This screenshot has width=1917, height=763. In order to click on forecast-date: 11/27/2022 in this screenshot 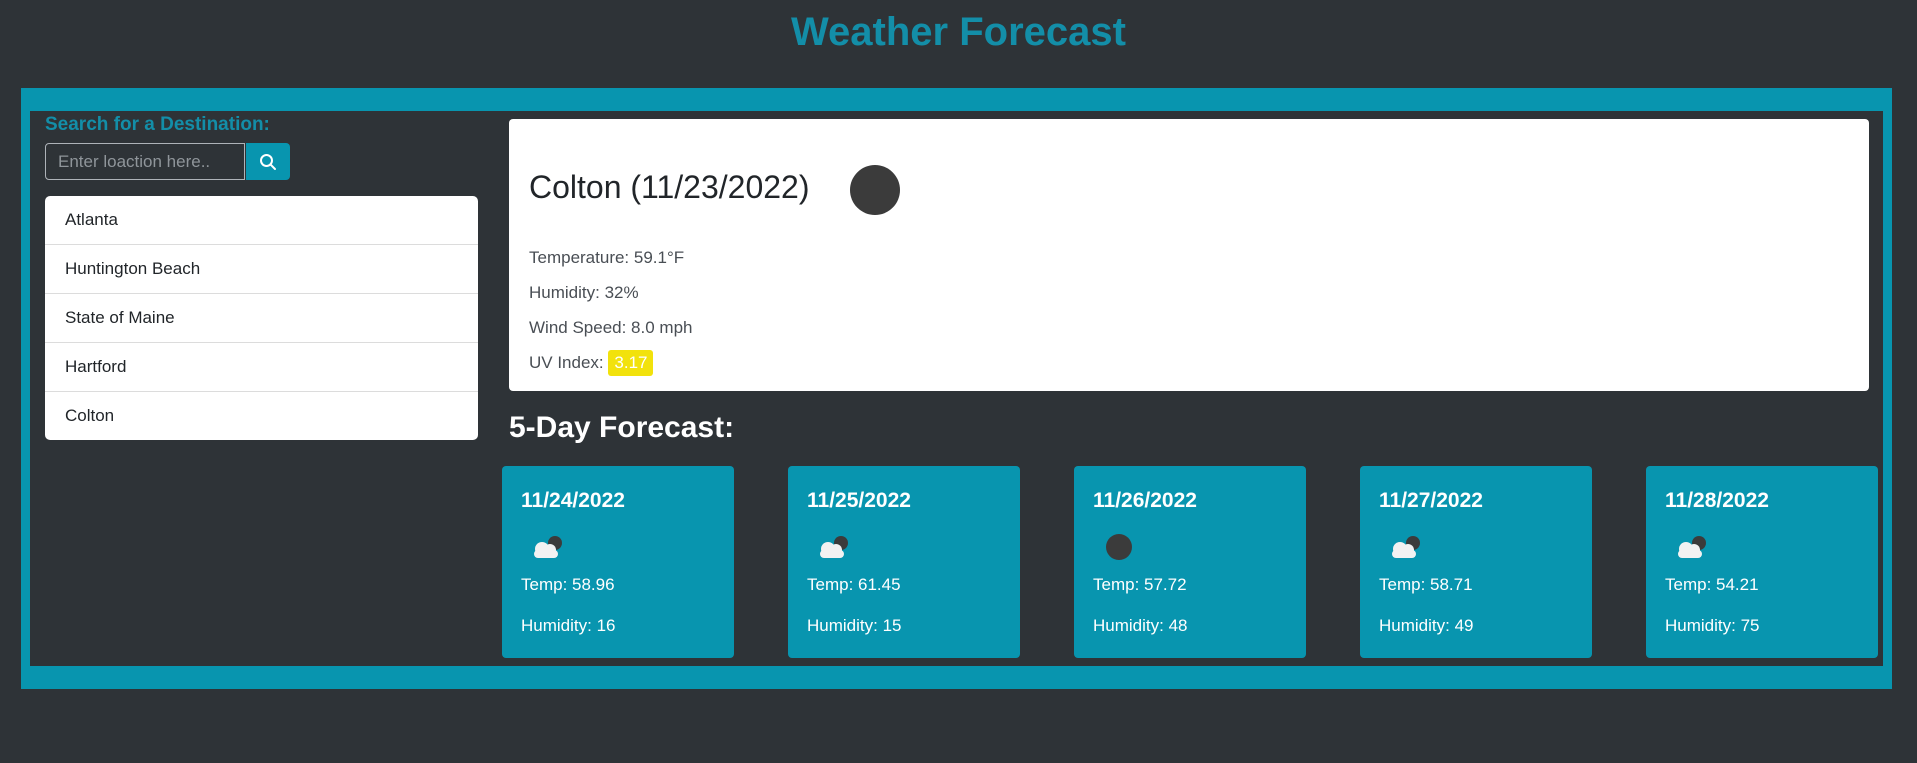, I will do `click(1431, 500)`.